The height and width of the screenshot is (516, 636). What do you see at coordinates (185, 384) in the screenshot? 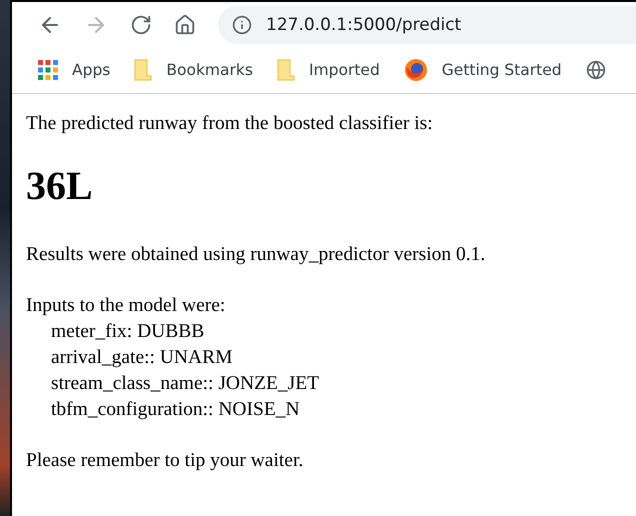
I see `input-line: stream_class_name:: JONZE_JET` at bounding box center [185, 384].